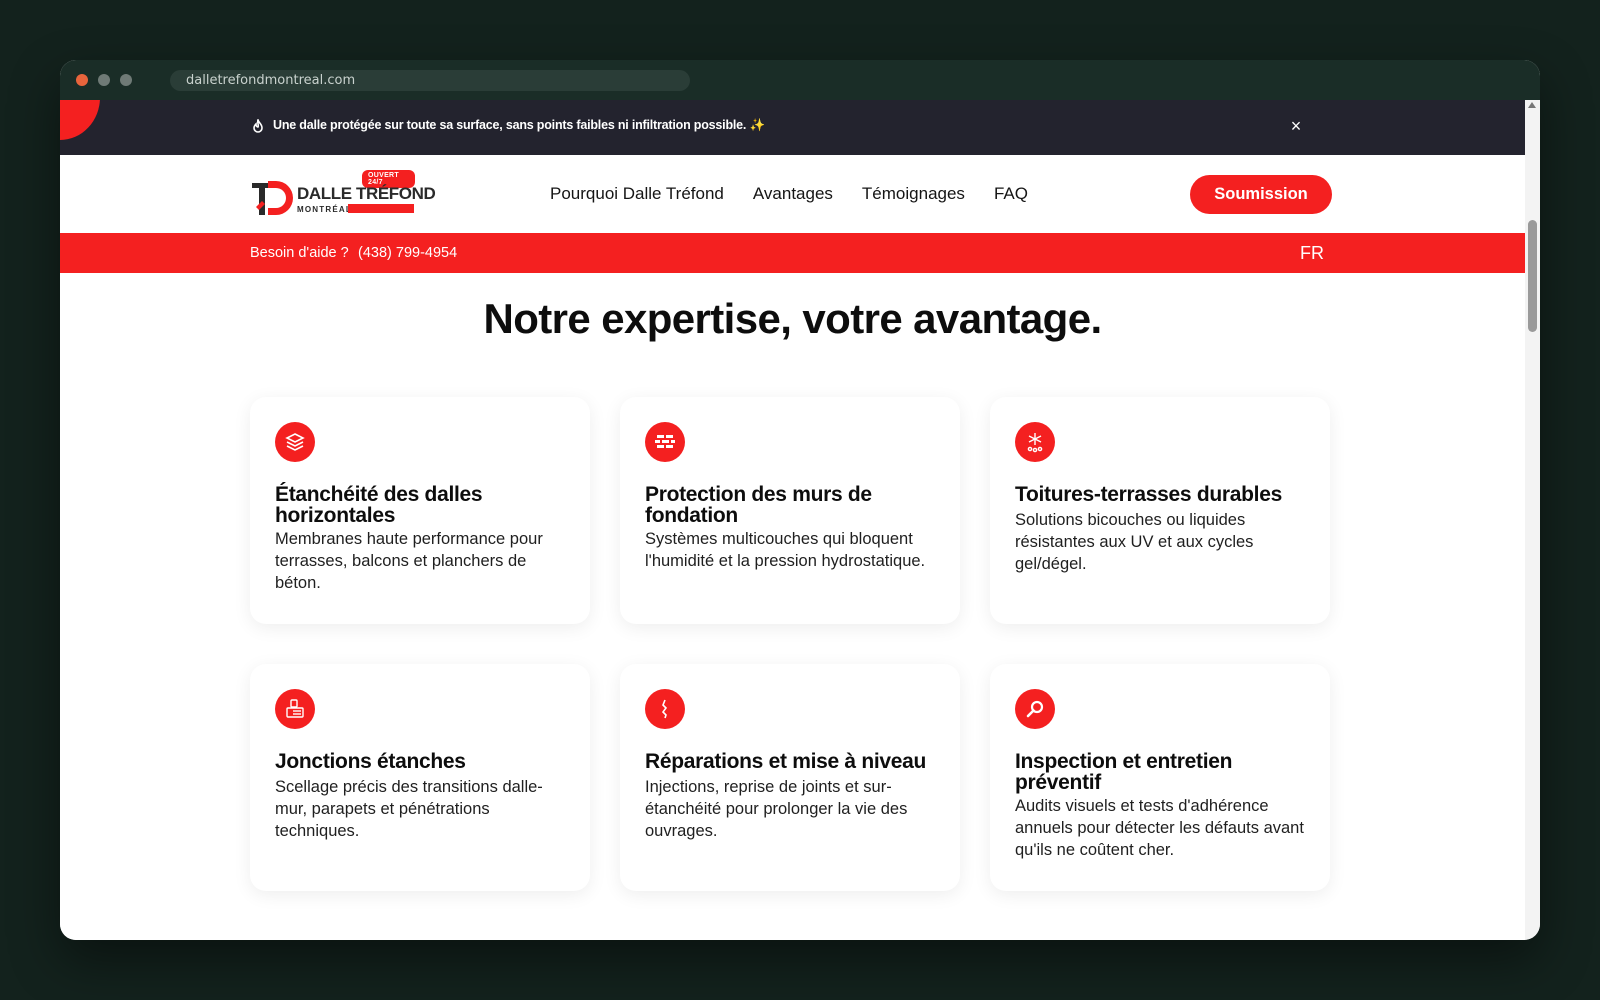 This screenshot has width=1600, height=1000. Describe the element at coordinates (370, 761) in the screenshot. I see `card-title: Jonctions étanches` at that location.